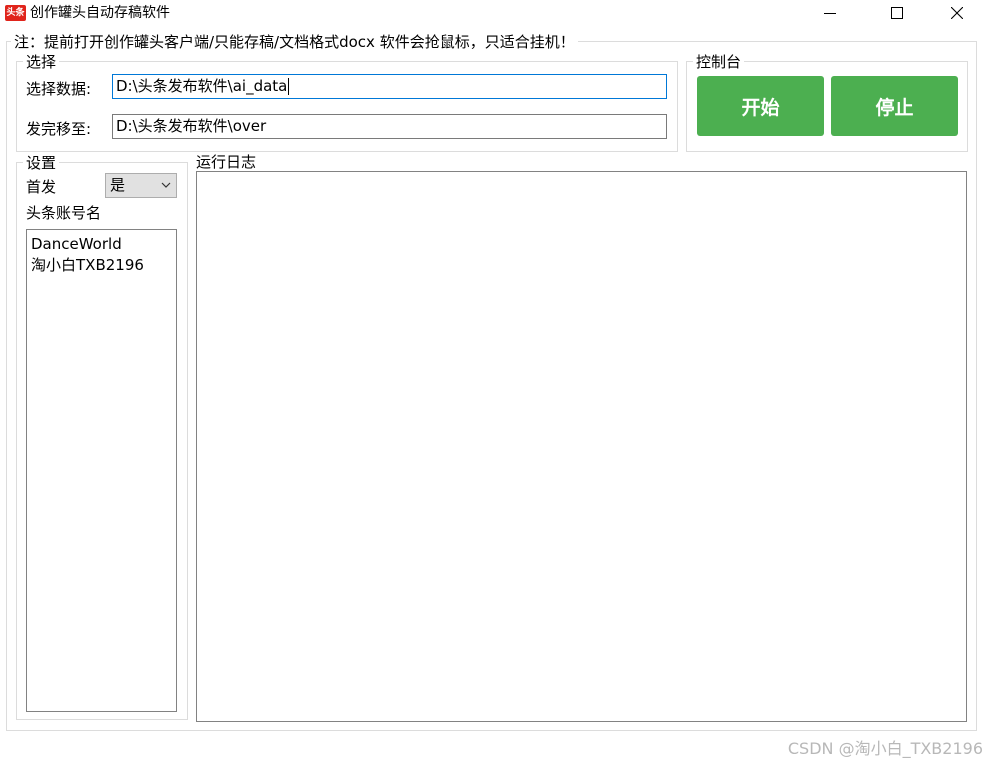 The image size is (987, 766). What do you see at coordinates (64, 213) in the screenshot?
I see `accounts-label: 头条账号名` at bounding box center [64, 213].